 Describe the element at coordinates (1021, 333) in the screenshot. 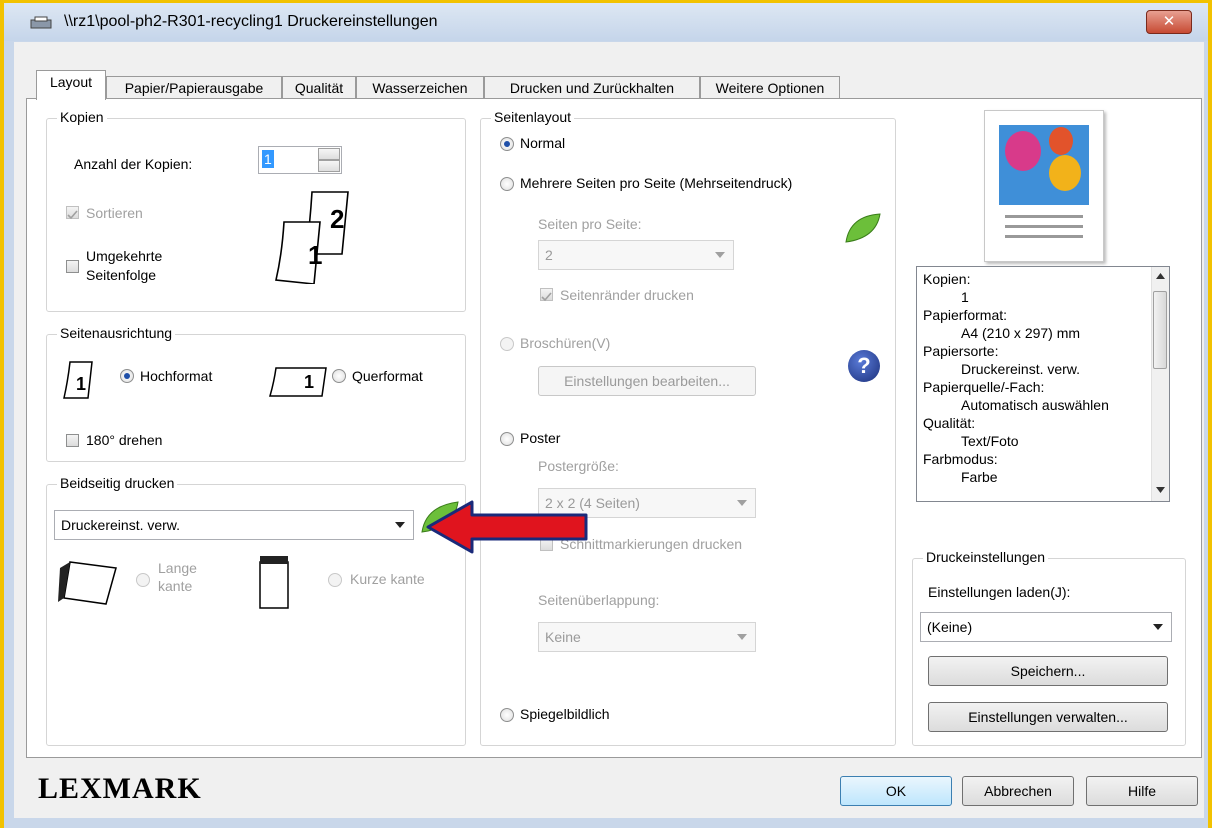

I see `summary-line: A4 (210 x 297) mm` at that location.